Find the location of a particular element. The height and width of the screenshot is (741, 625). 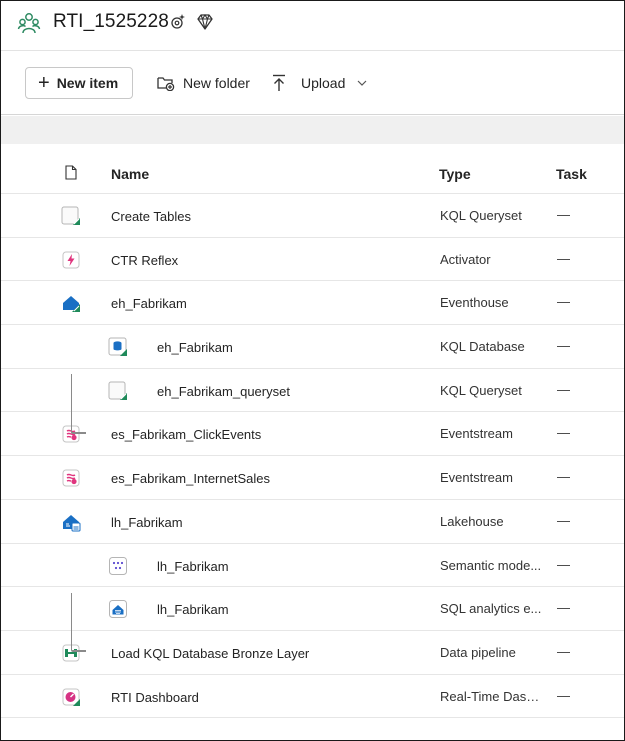

premium-diamond-icon is located at coordinates (205, 22).